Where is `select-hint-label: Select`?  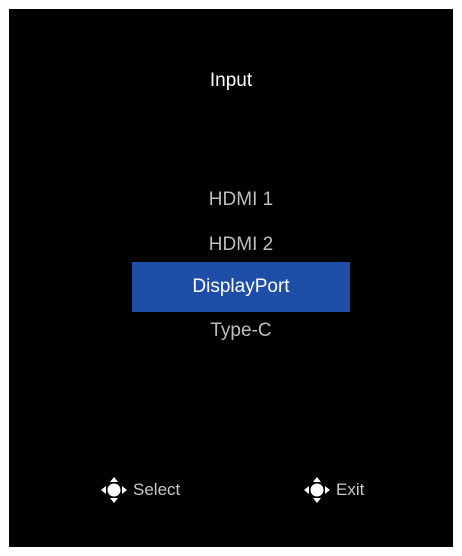
select-hint-label: Select is located at coordinates (157, 489).